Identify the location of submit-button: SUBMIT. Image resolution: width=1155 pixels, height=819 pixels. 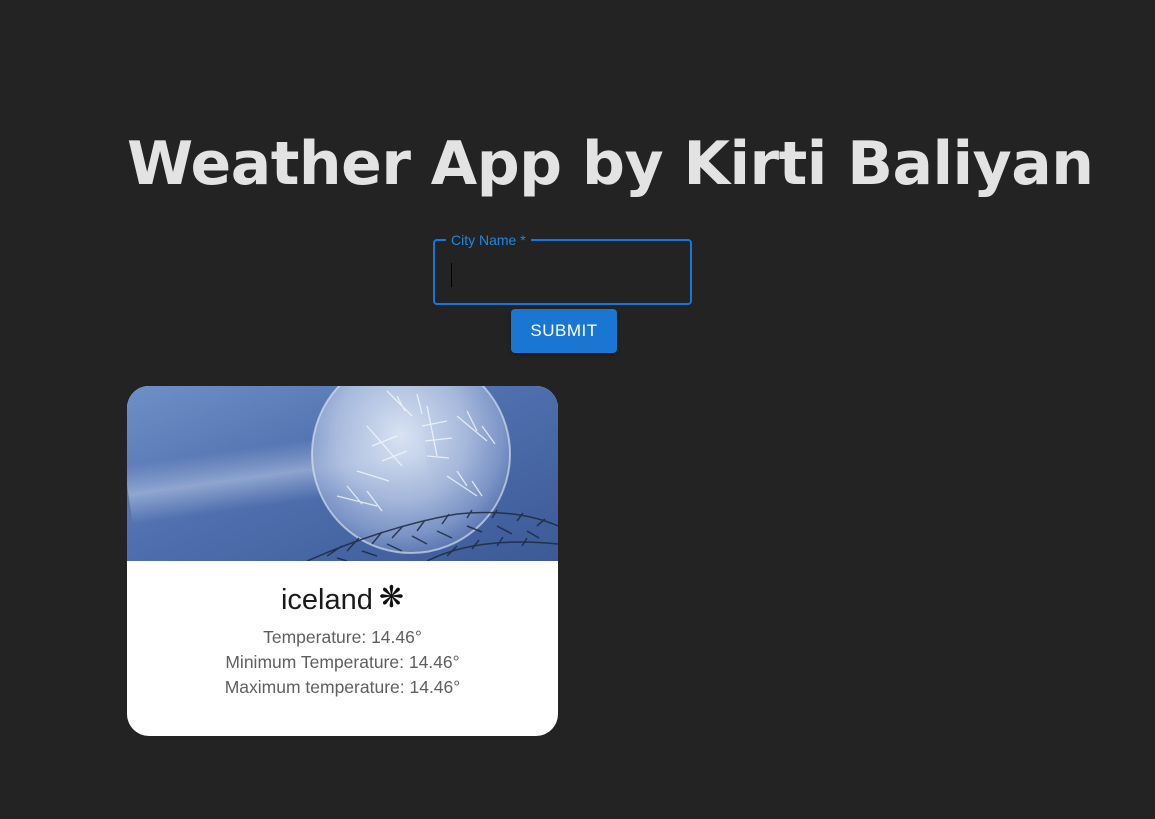
(564, 331).